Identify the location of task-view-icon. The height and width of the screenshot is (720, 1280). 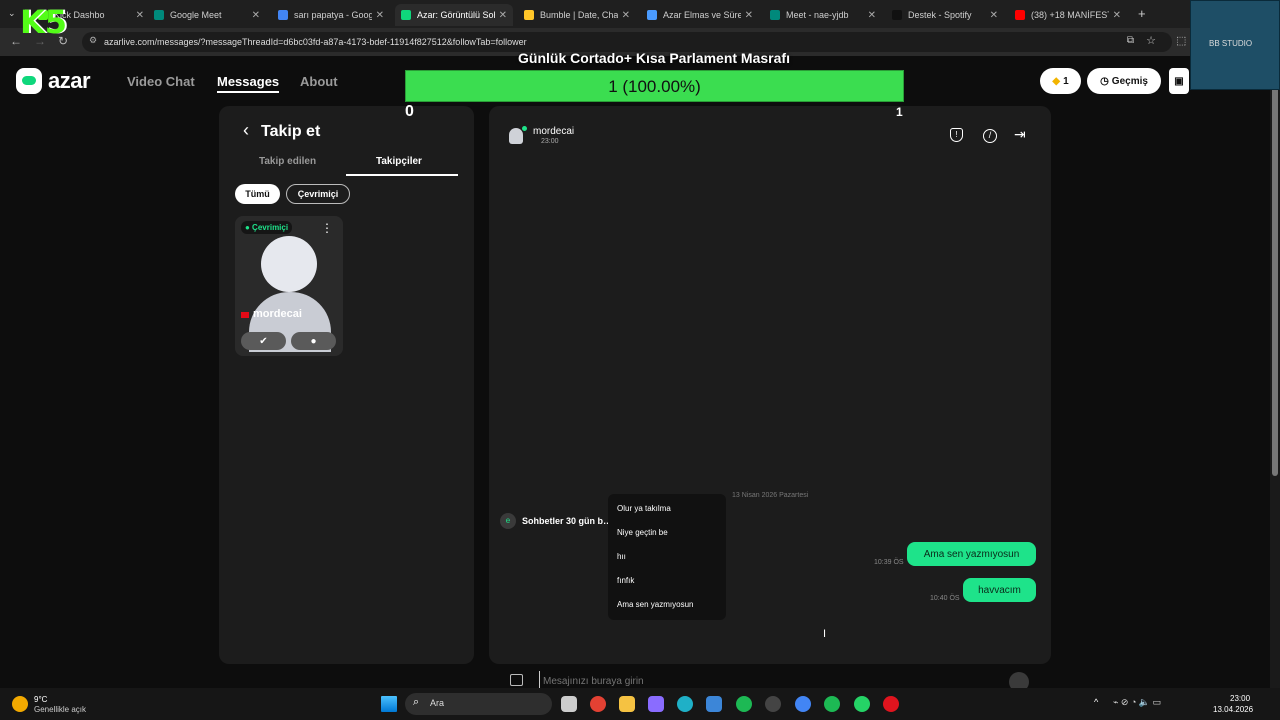
(569, 704).